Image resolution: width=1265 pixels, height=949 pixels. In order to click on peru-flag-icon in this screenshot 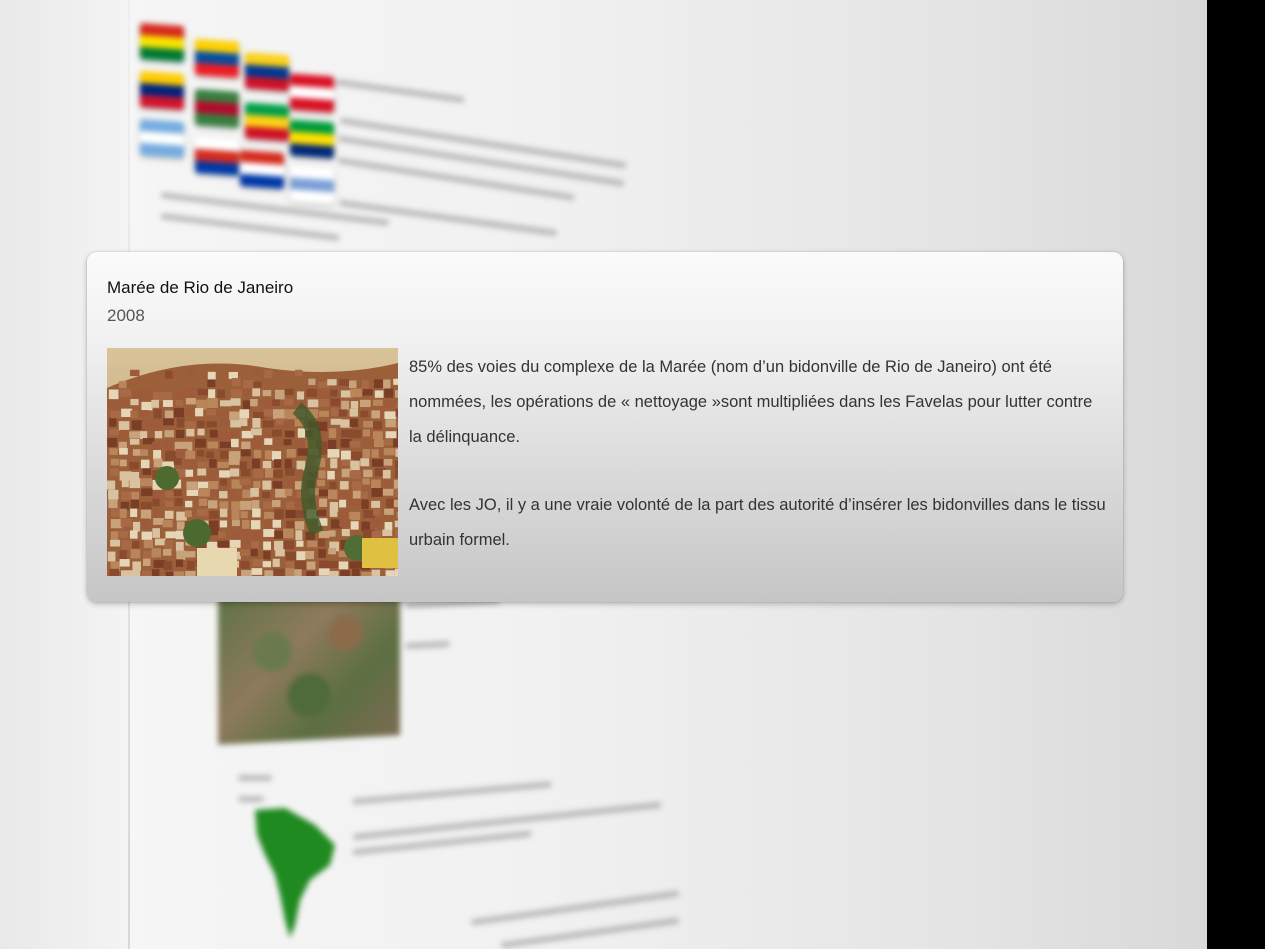, I will do `click(312, 93)`.